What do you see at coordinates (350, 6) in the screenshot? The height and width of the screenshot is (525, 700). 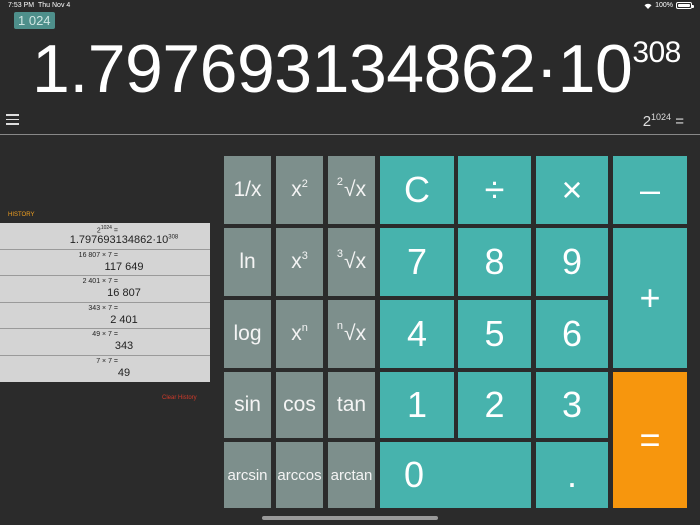 I see `status-bar: 7:53 PM Thu Nov 4 100%` at bounding box center [350, 6].